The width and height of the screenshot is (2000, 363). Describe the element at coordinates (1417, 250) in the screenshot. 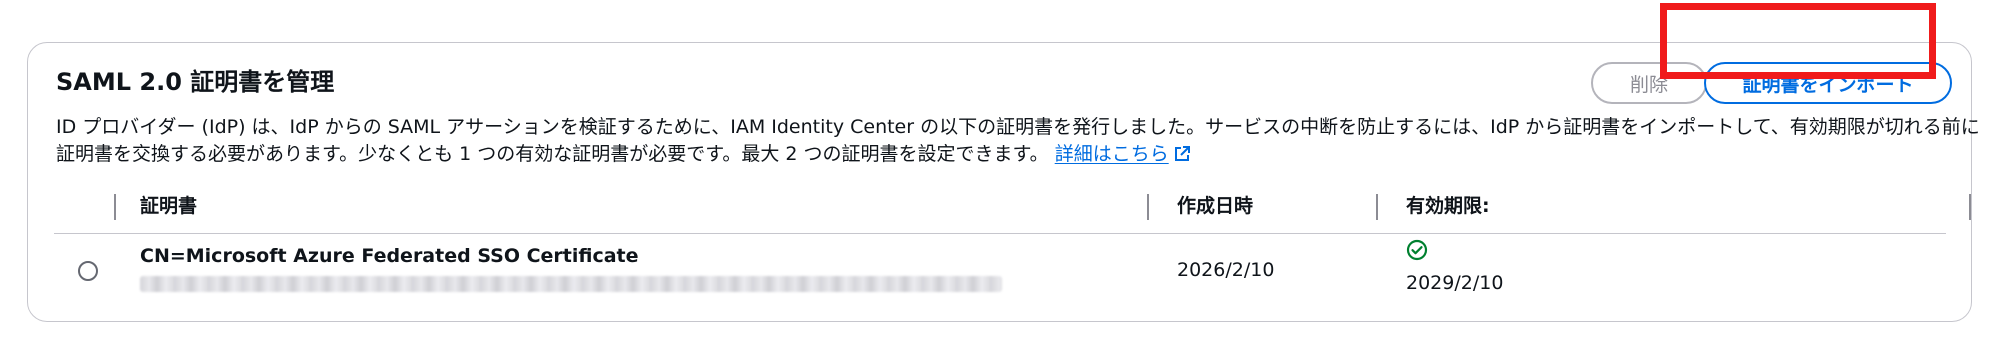

I see `check-circle-icon` at that location.